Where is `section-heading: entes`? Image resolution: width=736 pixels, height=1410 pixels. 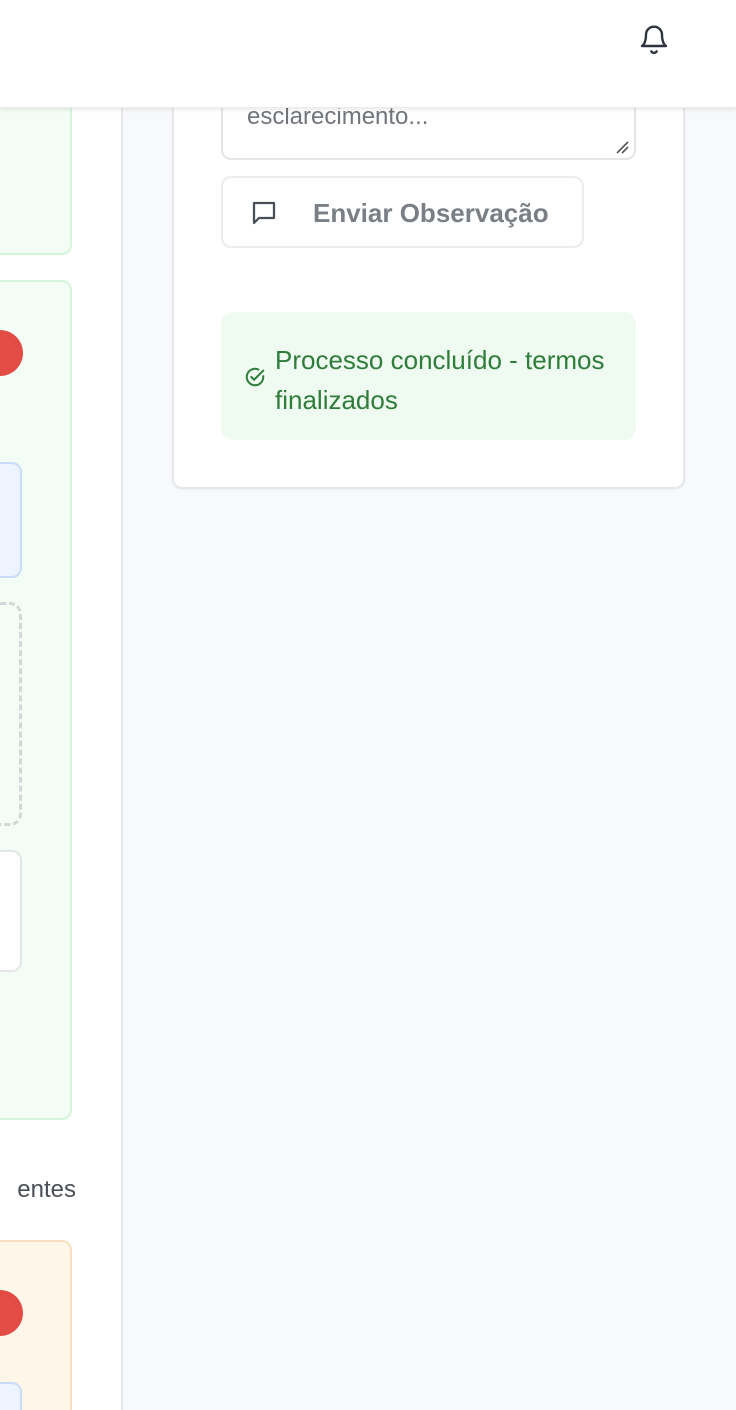
section-heading: entes is located at coordinates (46, 1189).